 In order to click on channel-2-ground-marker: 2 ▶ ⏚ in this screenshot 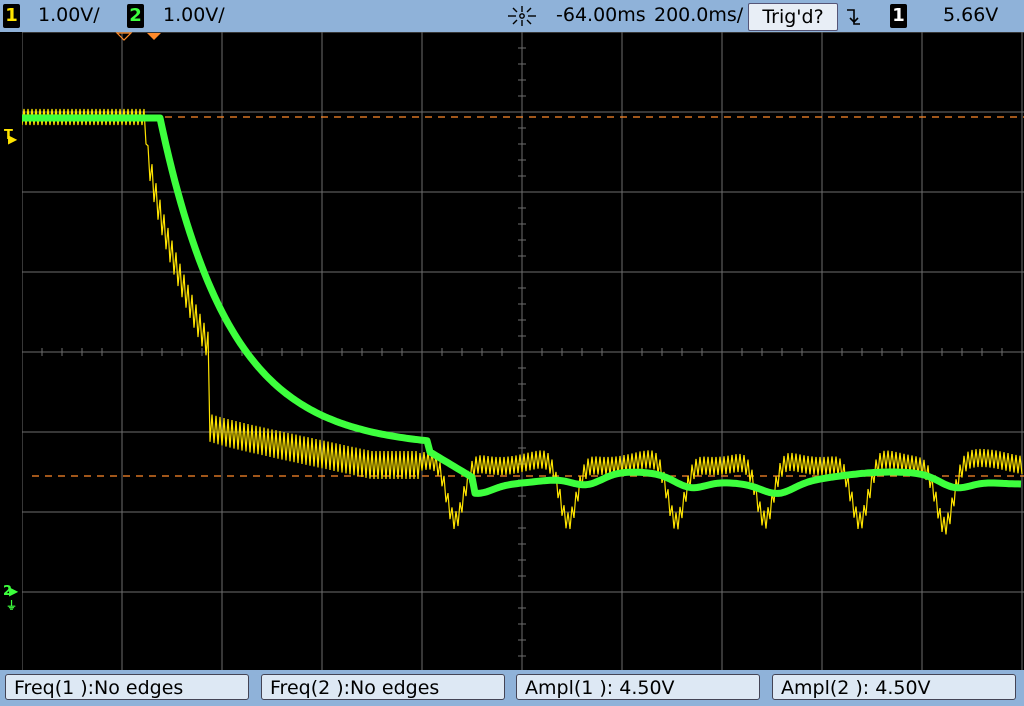, I will do `click(10, 598)`.